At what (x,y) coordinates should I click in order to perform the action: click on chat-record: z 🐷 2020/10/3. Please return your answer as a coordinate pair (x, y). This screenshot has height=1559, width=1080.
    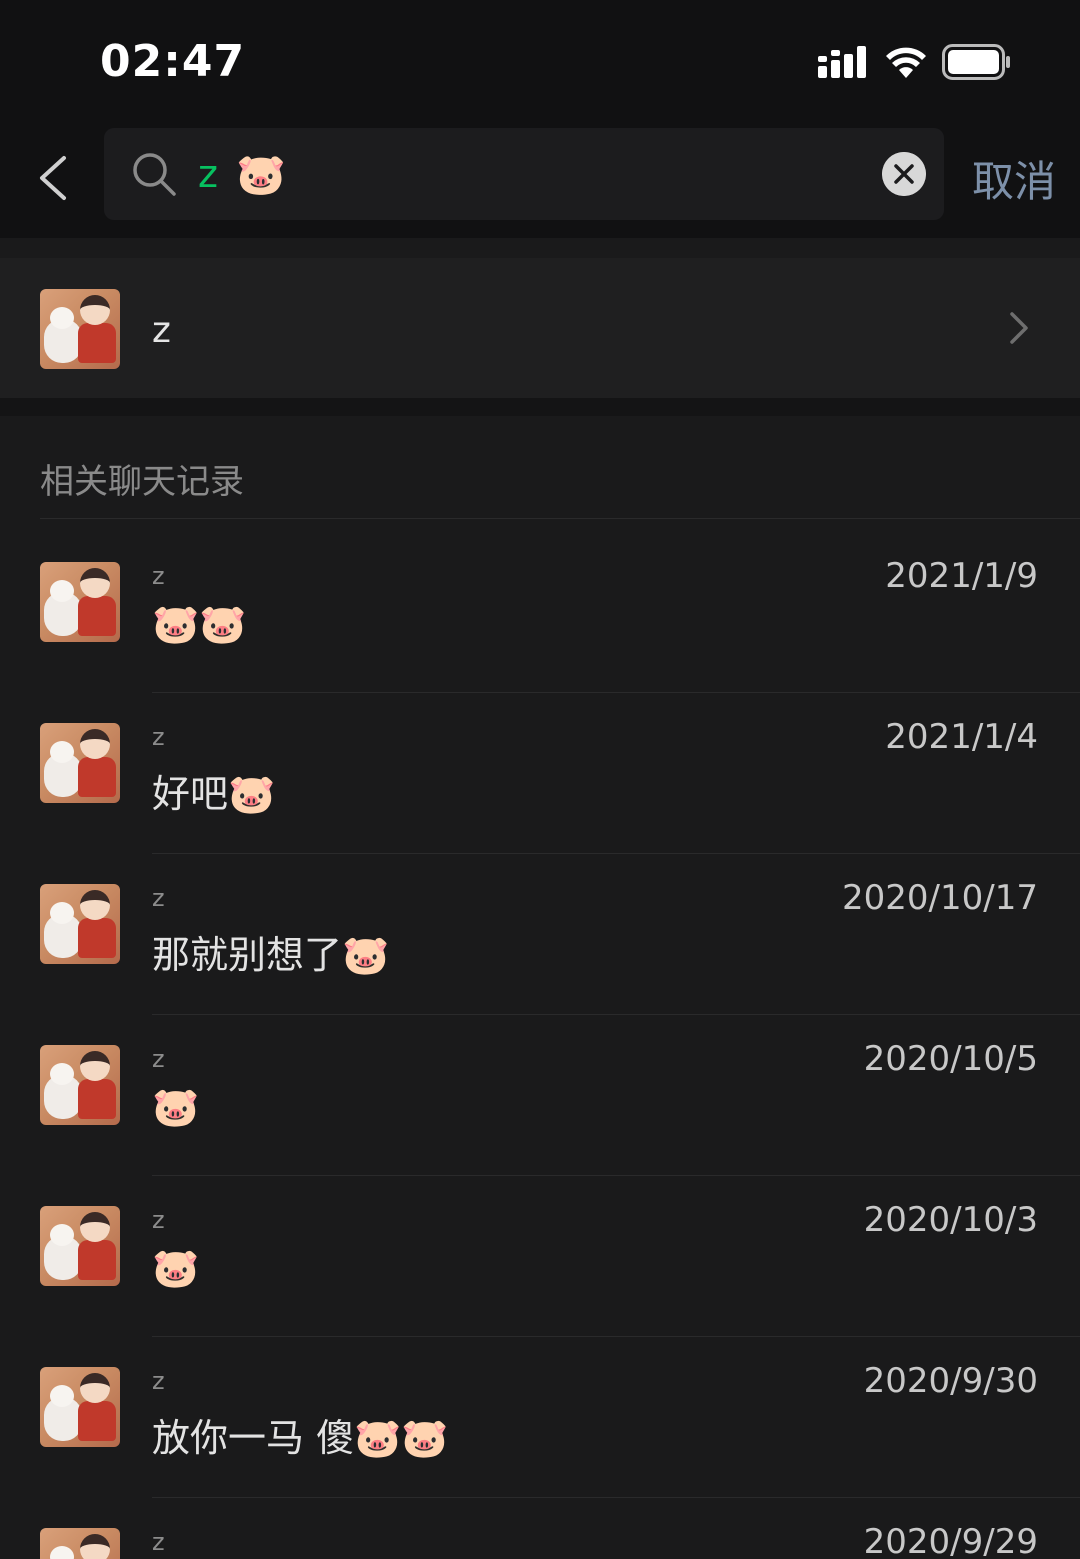
    Looking at the image, I should click on (540, 1256).